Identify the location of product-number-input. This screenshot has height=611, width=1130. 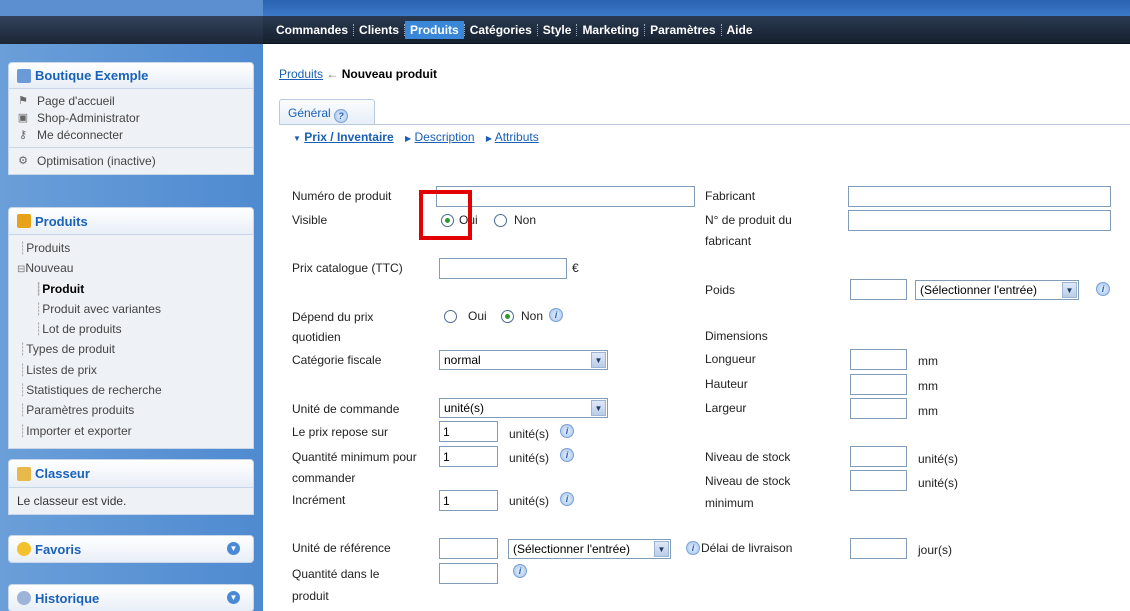
(565, 196).